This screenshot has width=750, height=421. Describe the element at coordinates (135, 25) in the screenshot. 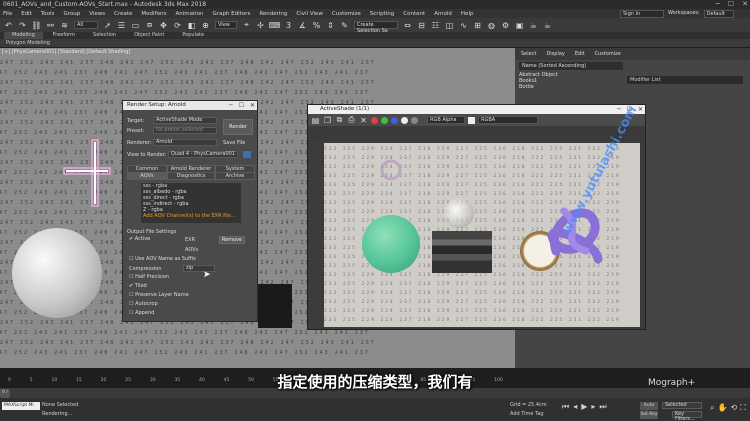

I see `rectangular-selection-icon: ▭` at that location.